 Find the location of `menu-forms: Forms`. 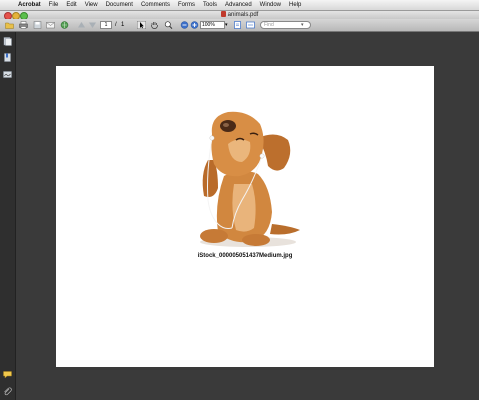

menu-forms: Forms is located at coordinates (186, 5).